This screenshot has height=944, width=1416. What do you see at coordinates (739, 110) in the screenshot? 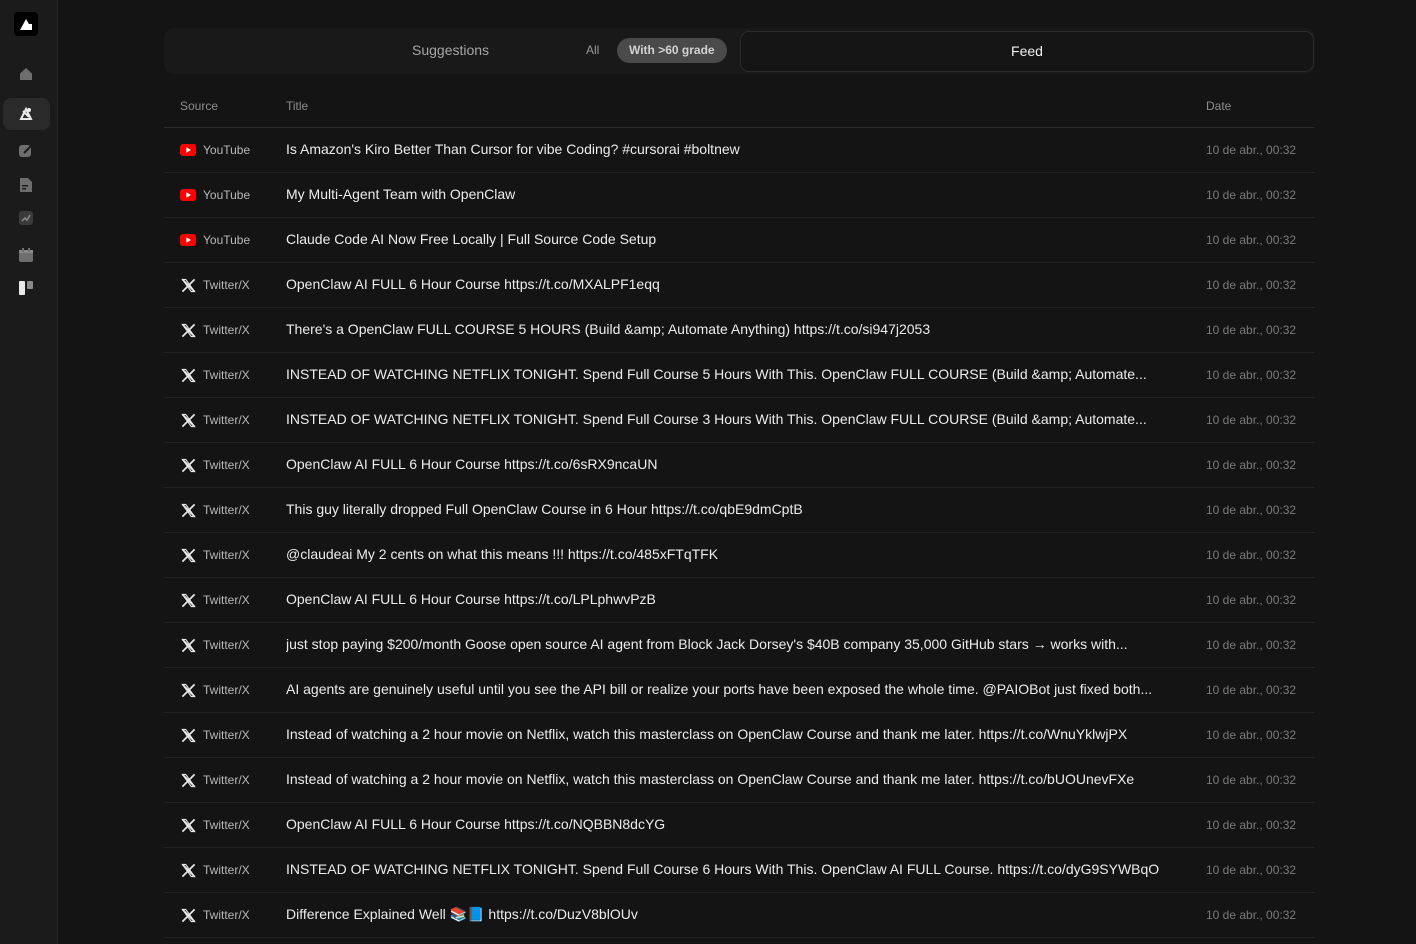
I see `table-header: Source Title Date` at bounding box center [739, 110].